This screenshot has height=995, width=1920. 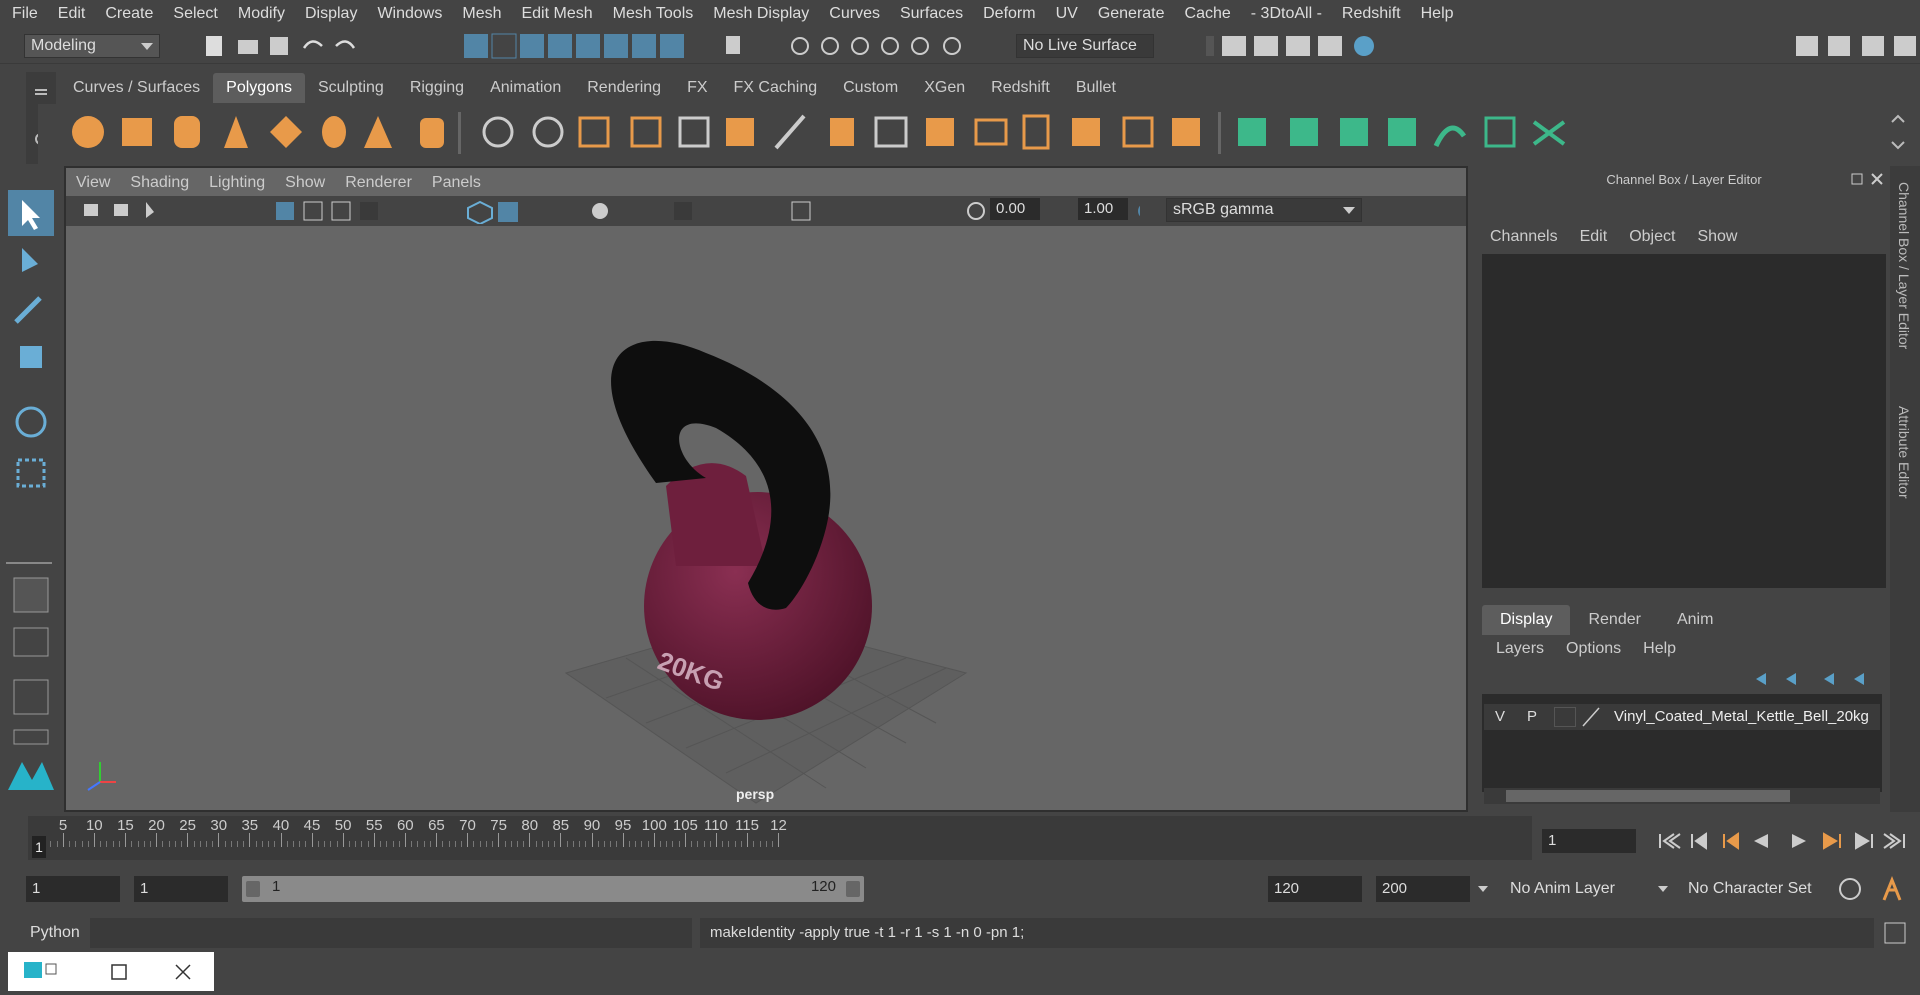 I want to click on menu-edit-mesh: Edit Mesh, so click(x=556, y=14).